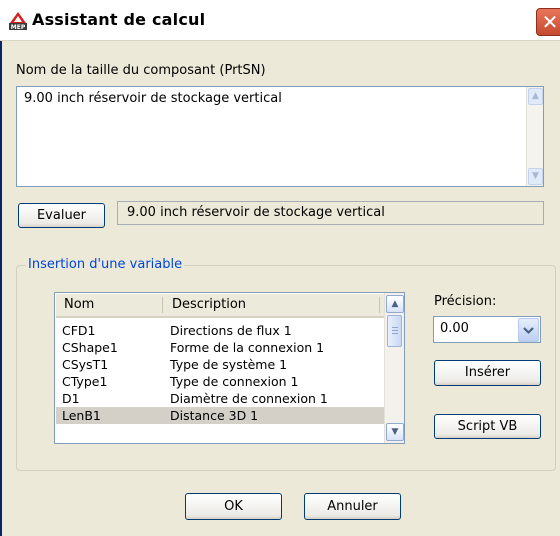 This screenshot has height=536, width=560. I want to click on script-vb-button-label: Script VB, so click(487, 426).